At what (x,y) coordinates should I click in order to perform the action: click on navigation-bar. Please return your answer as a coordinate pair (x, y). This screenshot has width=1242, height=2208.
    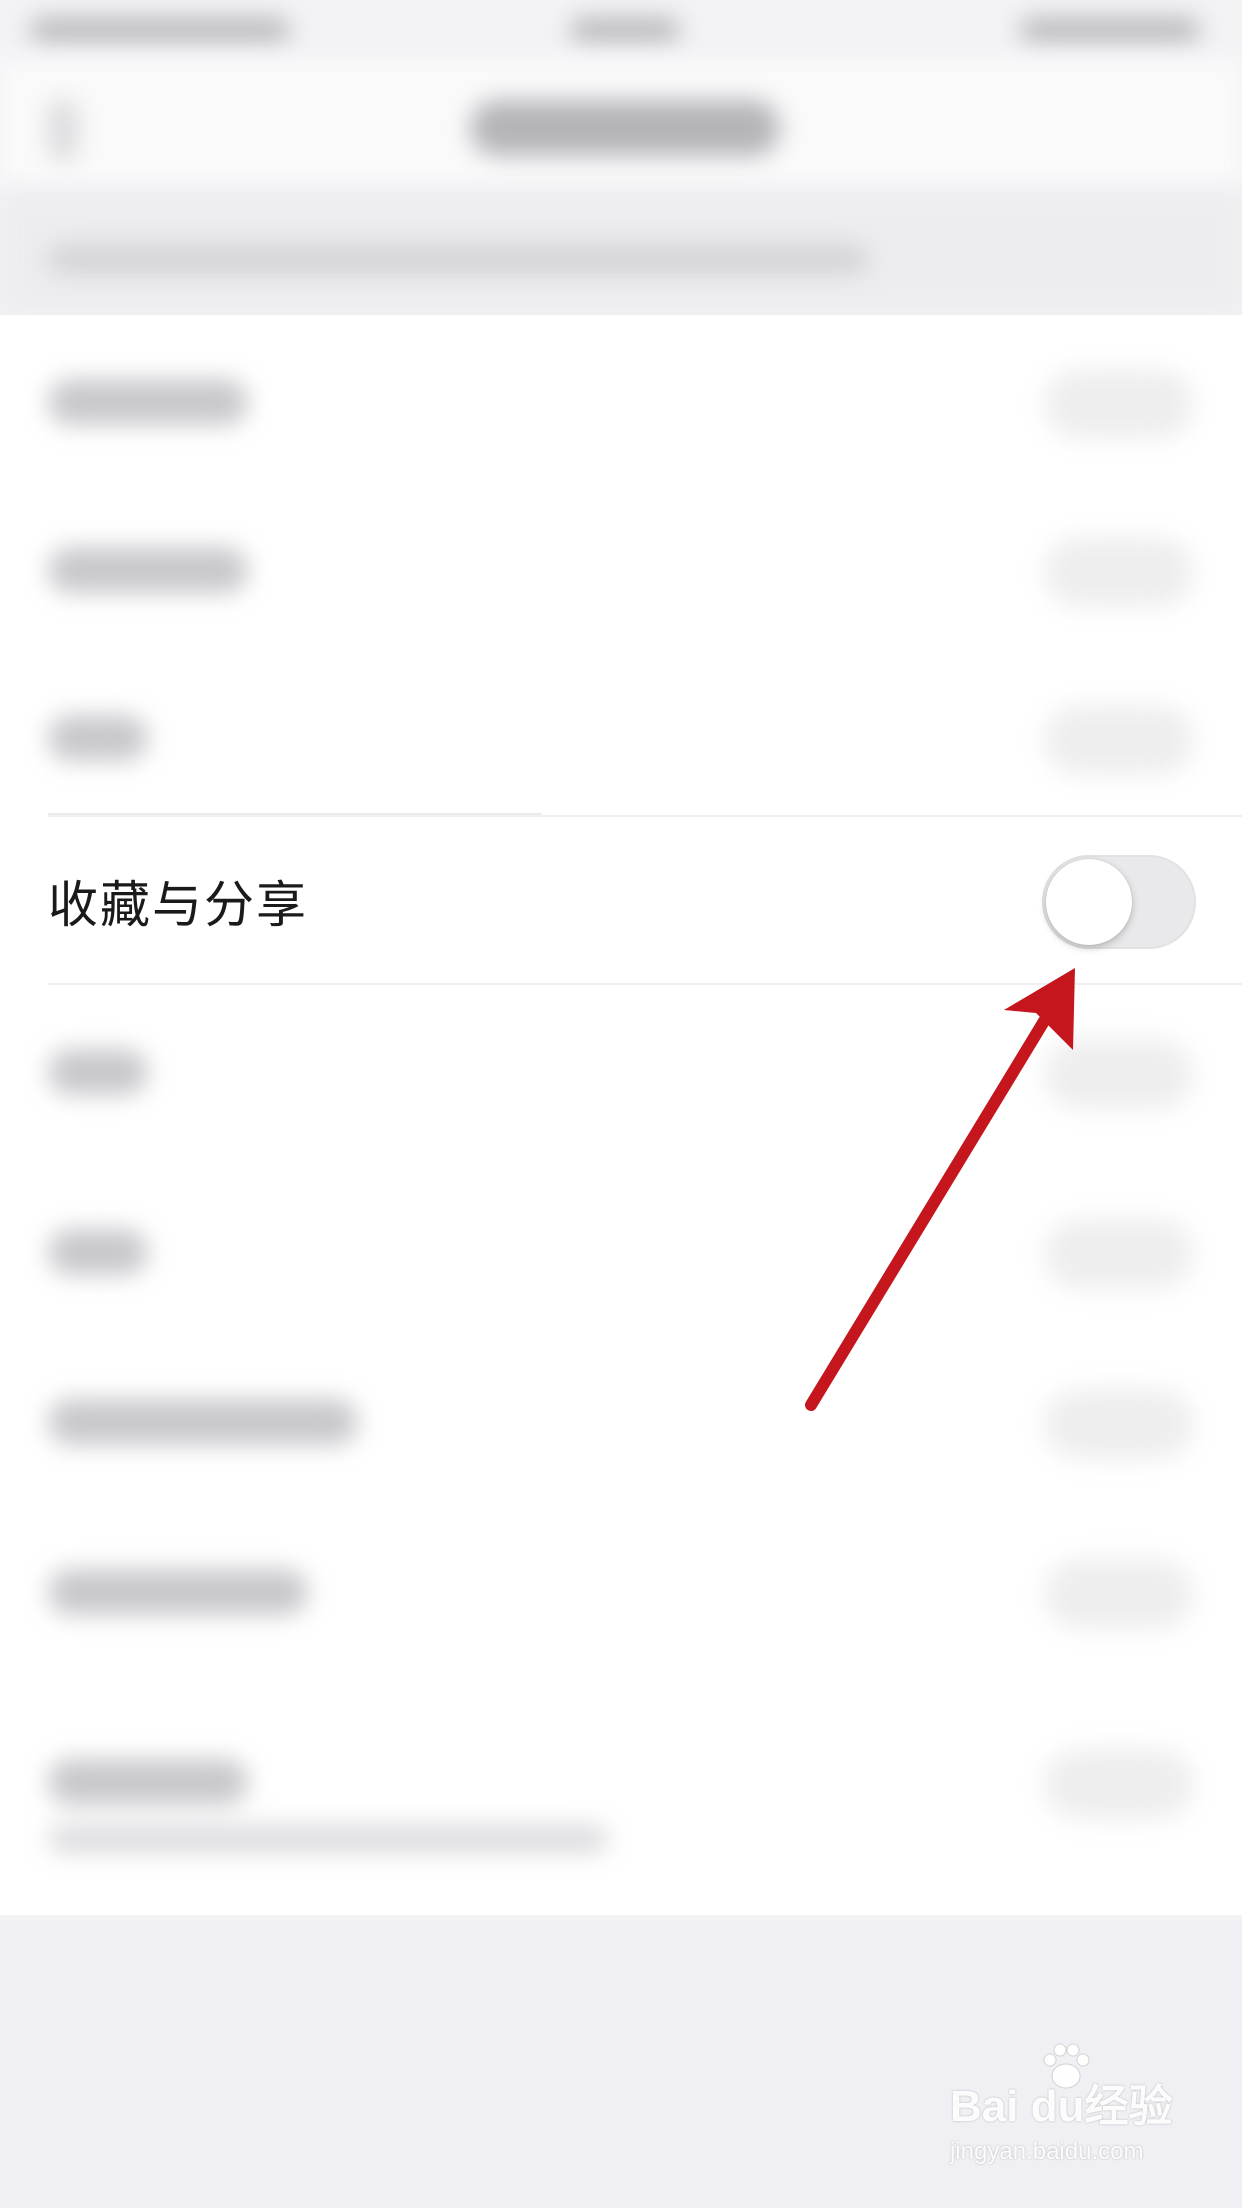
    Looking at the image, I should click on (621, 125).